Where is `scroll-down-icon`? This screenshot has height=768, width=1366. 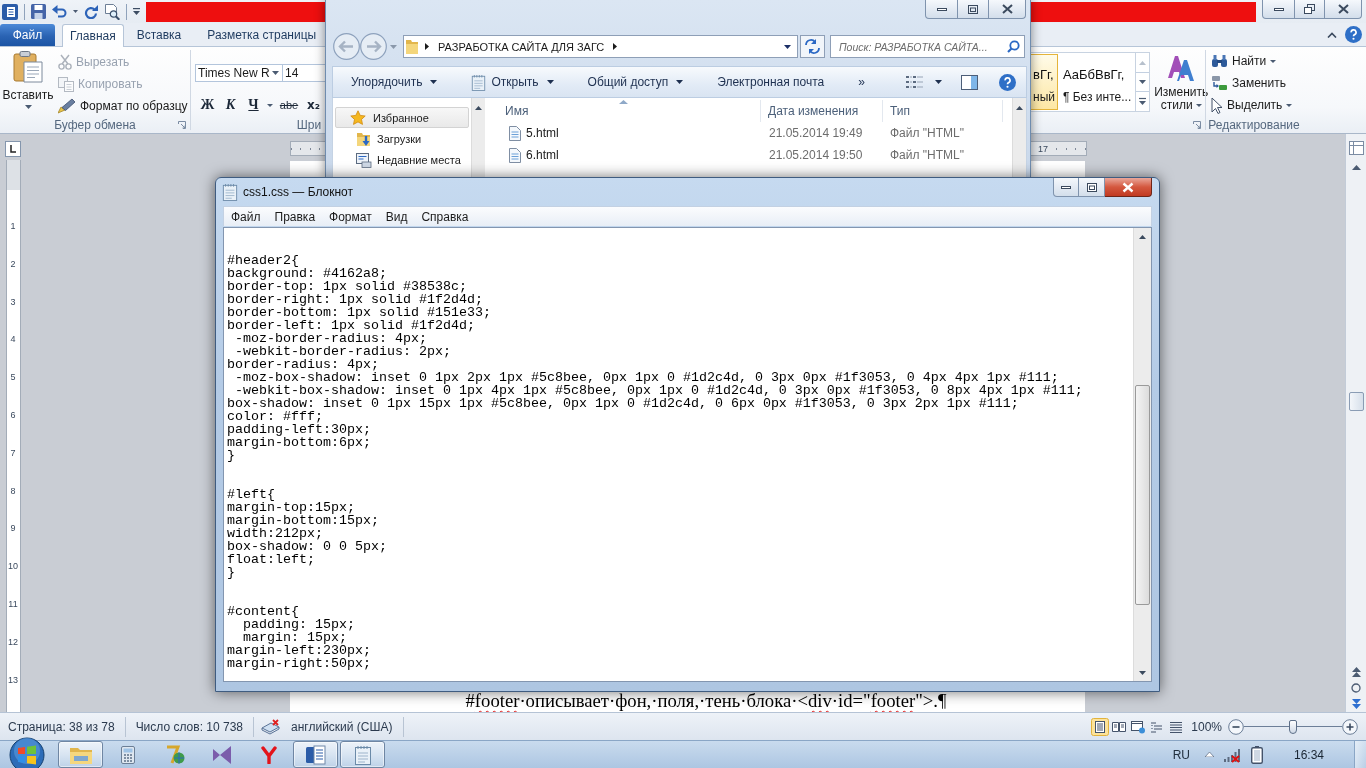
scroll-down-icon is located at coordinates (1142, 673).